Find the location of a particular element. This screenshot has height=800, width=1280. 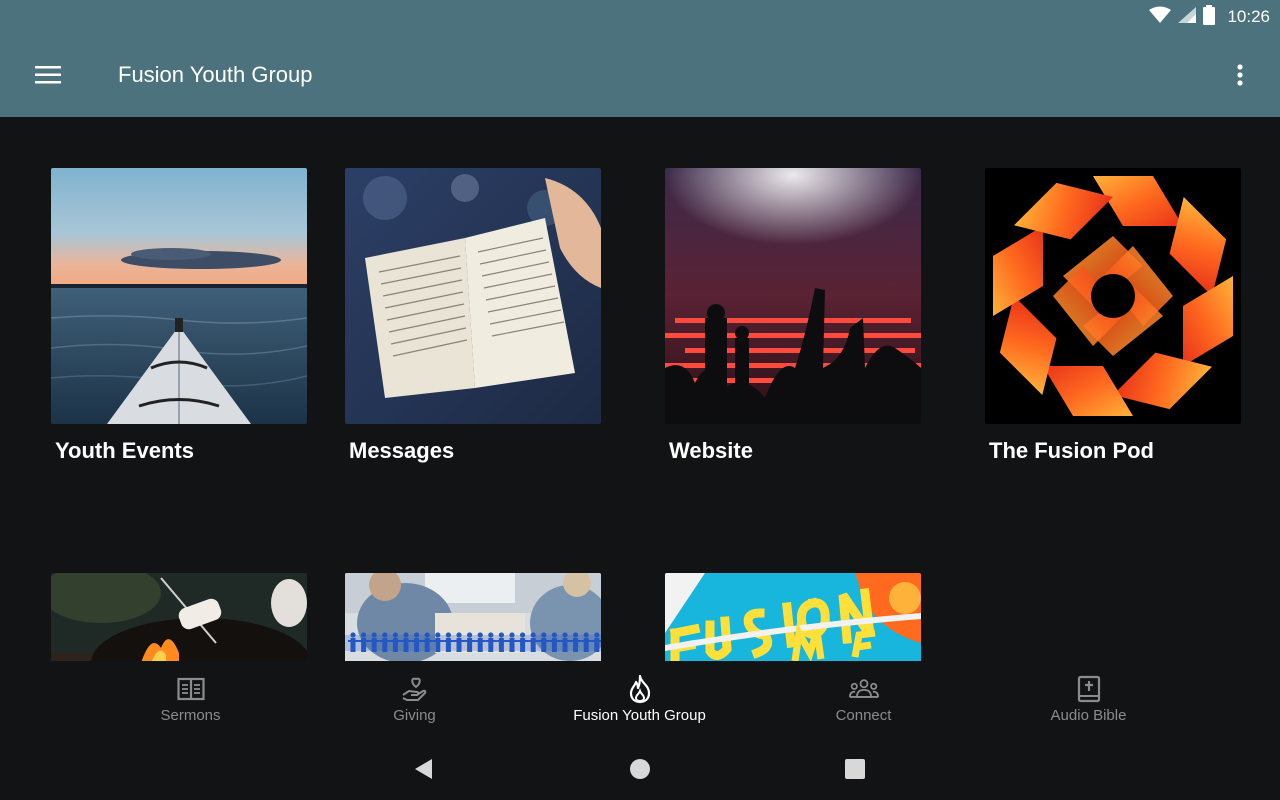

nav-tab-connect: Connect is located at coordinates (863, 699).